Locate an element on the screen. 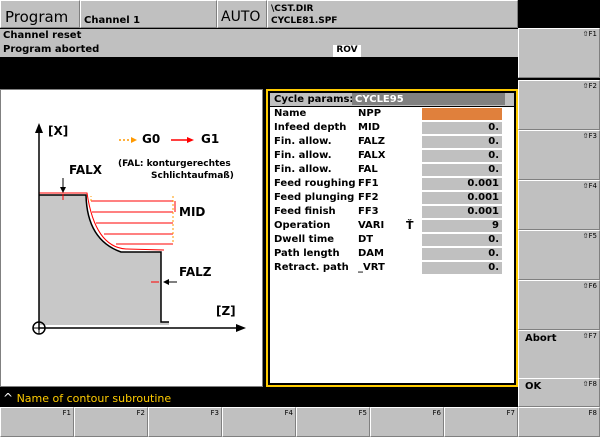  workpiece-shape is located at coordinates (104, 260).